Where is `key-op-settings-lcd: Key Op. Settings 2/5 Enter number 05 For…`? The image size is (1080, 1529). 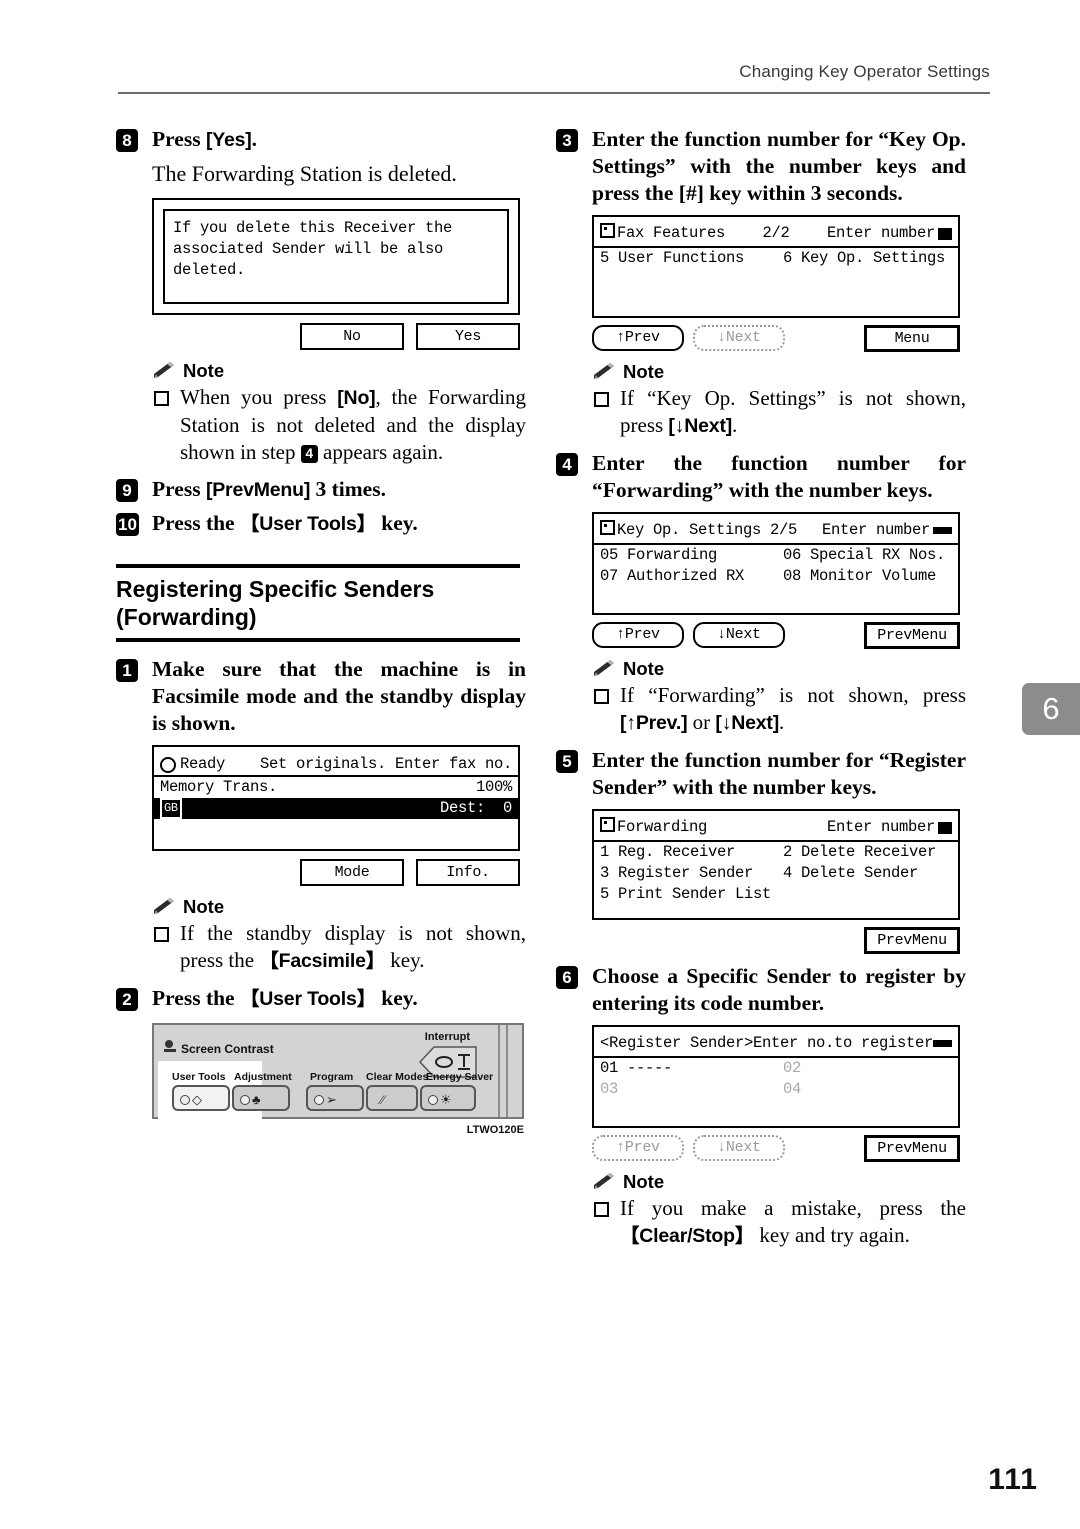 key-op-settings-lcd: Key Op. Settings 2/5 Enter number 05 For… is located at coordinates (776, 563).